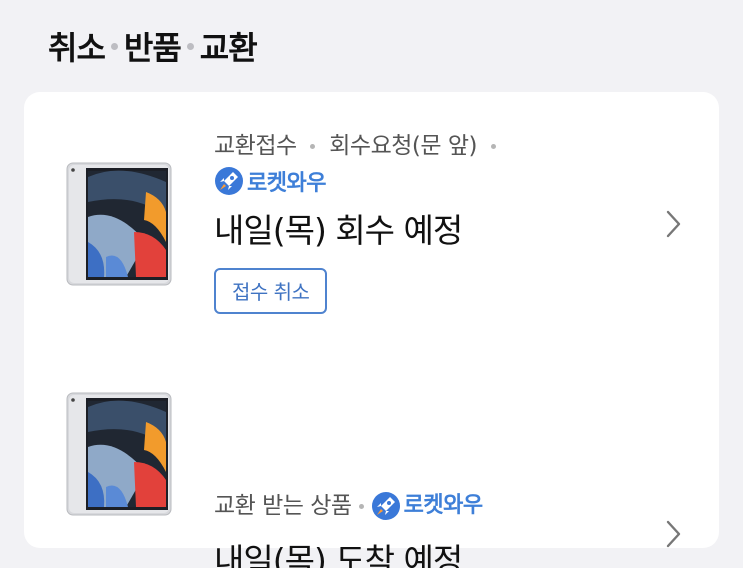 The height and width of the screenshot is (568, 743). I want to click on item-info: 교환 받는 상품 로켓와우 내일(목) 도착 예정, so click(426, 528).